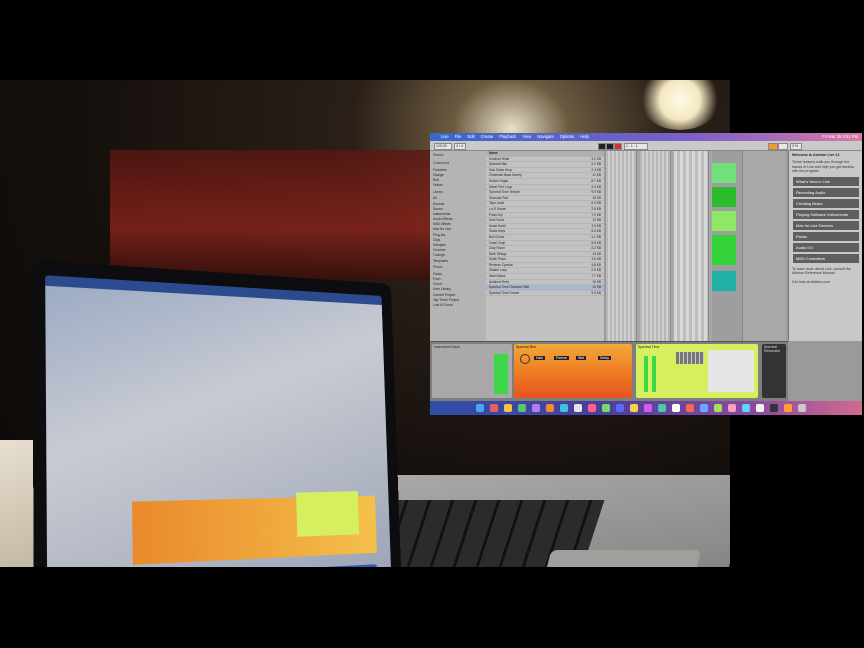  Describe the element at coordinates (458, 155) in the screenshot. I see `browser-search: Search` at that location.